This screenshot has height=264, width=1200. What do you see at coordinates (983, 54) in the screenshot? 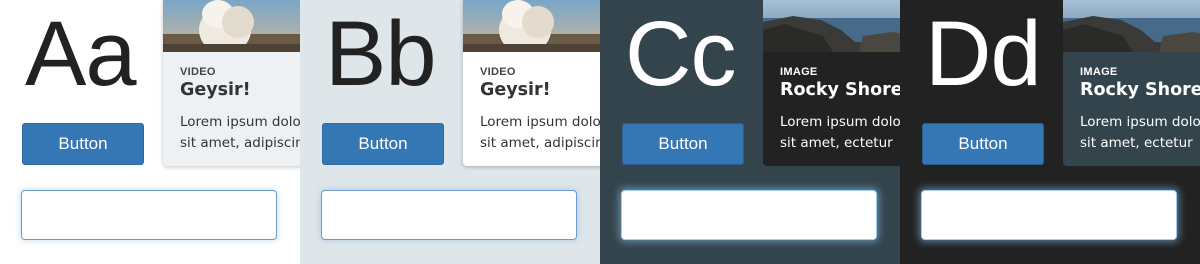
I see `type-specimen: Dd` at bounding box center [983, 54].